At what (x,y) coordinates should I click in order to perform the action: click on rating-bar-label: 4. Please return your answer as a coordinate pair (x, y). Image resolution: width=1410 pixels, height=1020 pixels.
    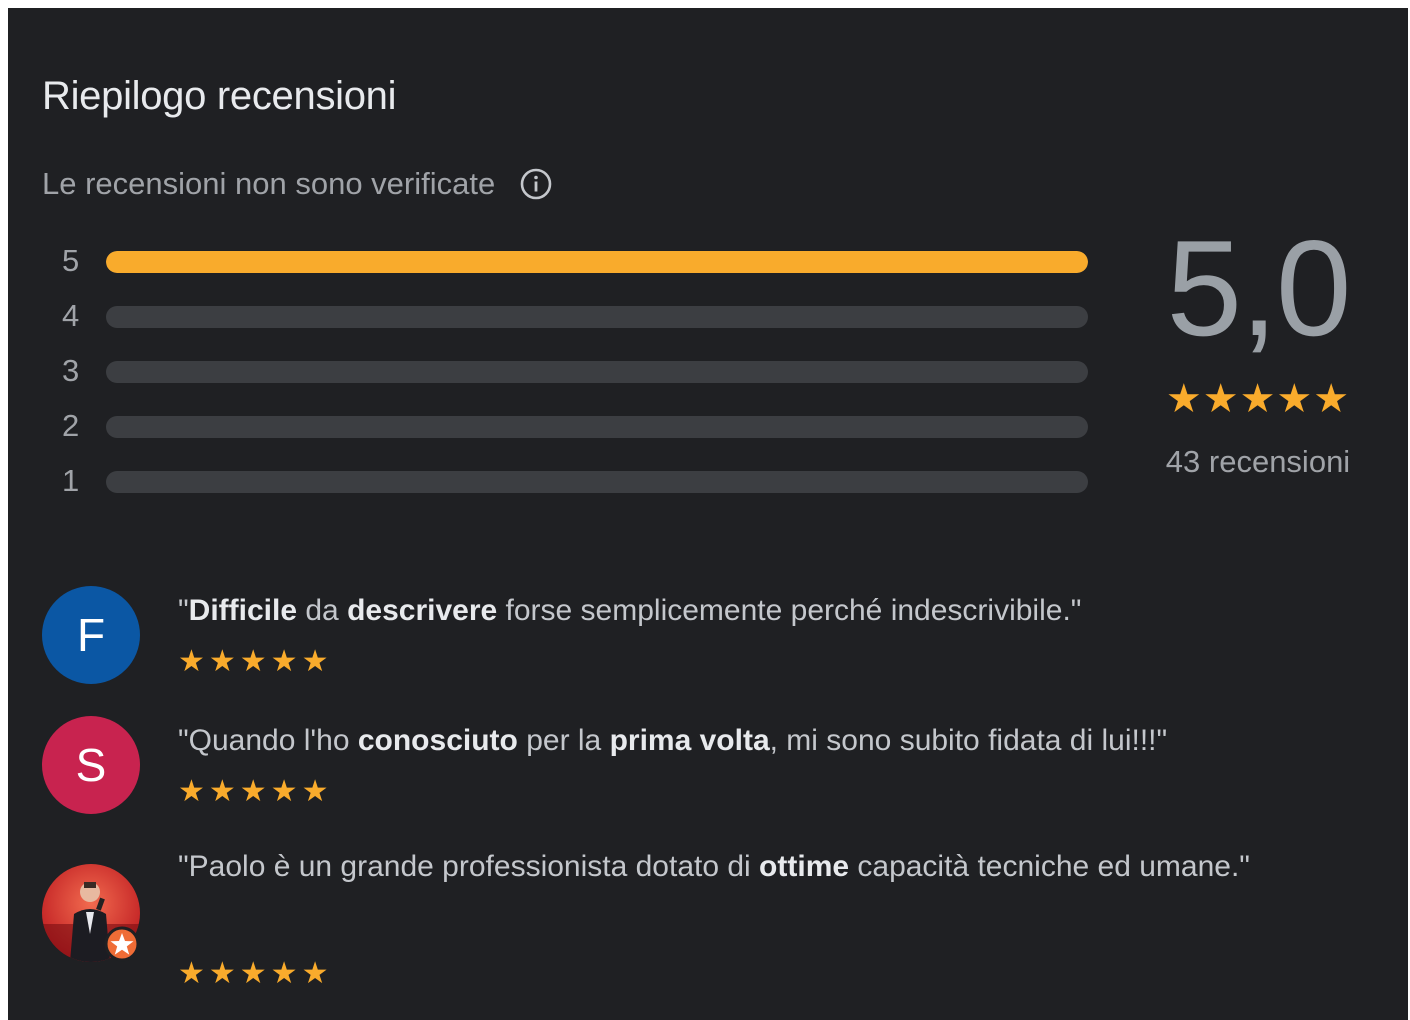
    Looking at the image, I should click on (71, 315).